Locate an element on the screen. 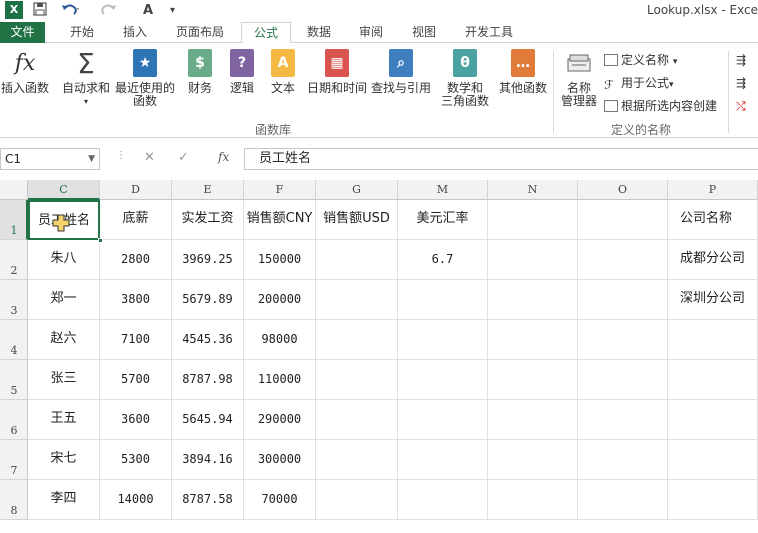 Image resolution: width=758 pixels, height=533 pixels. fill-handle is located at coordinates (100, 240).